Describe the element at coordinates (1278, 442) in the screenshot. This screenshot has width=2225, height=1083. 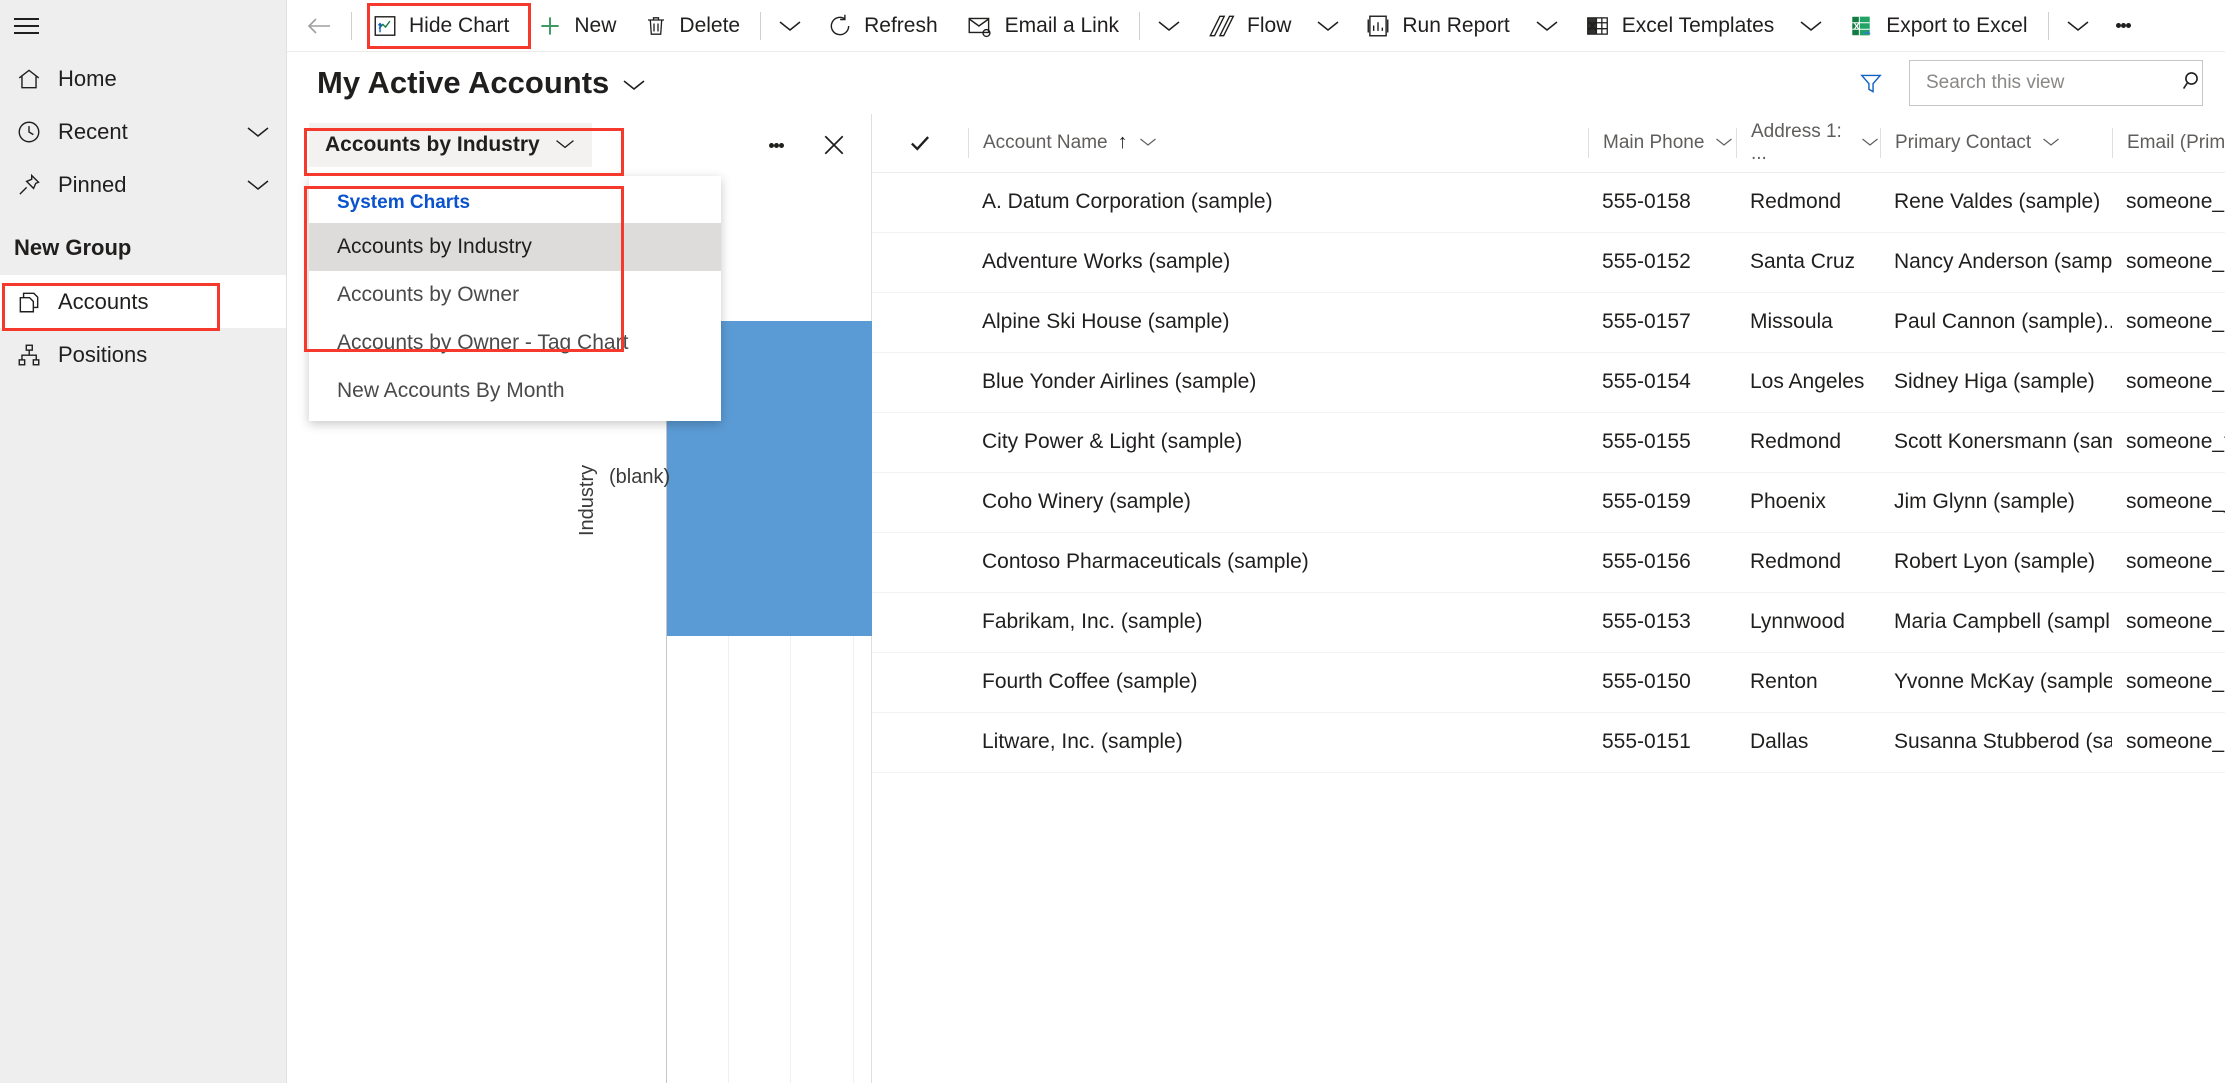
I see `cell-account-name: City Power & Light (sample)` at that location.